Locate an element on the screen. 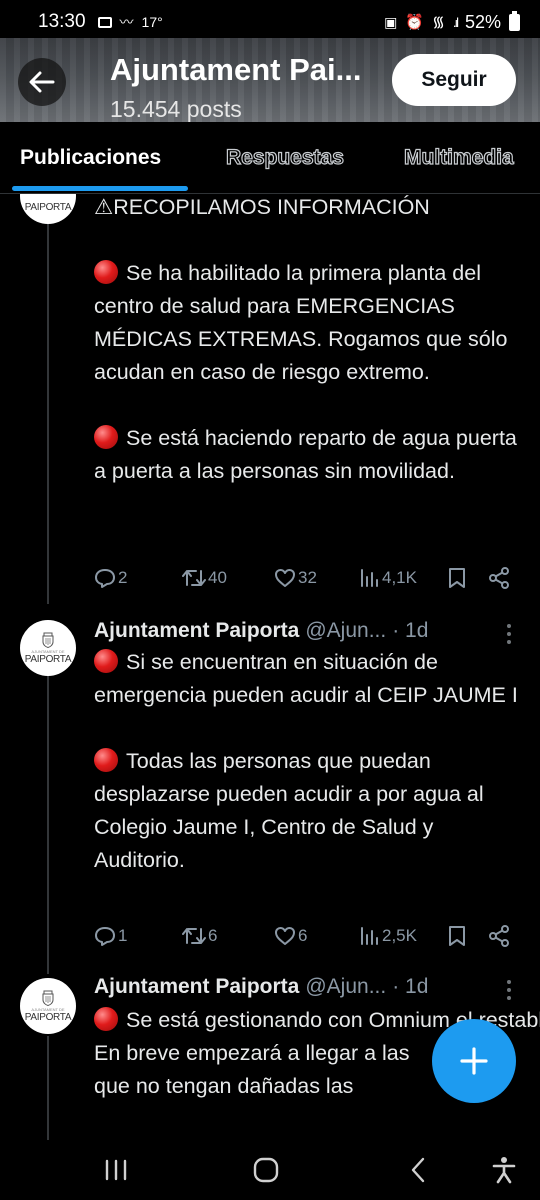 The image size is (540, 1200). follow-button: Seguir is located at coordinates (454, 80).